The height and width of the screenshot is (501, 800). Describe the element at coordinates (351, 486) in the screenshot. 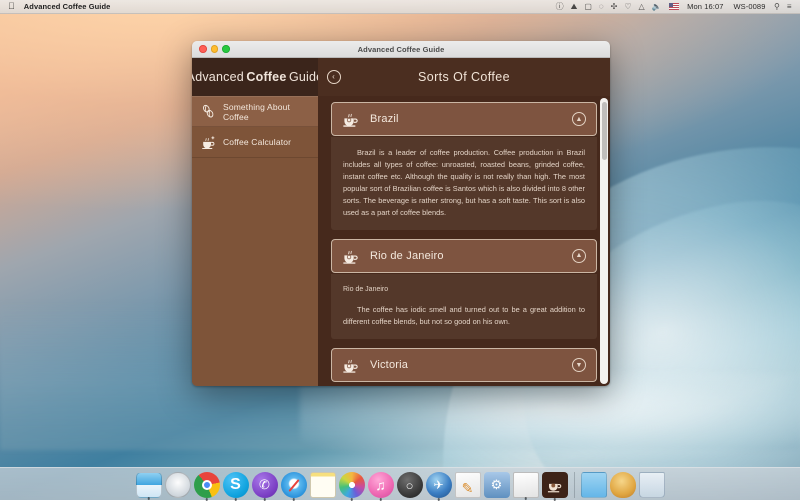

I see `dock-item-photos` at that location.